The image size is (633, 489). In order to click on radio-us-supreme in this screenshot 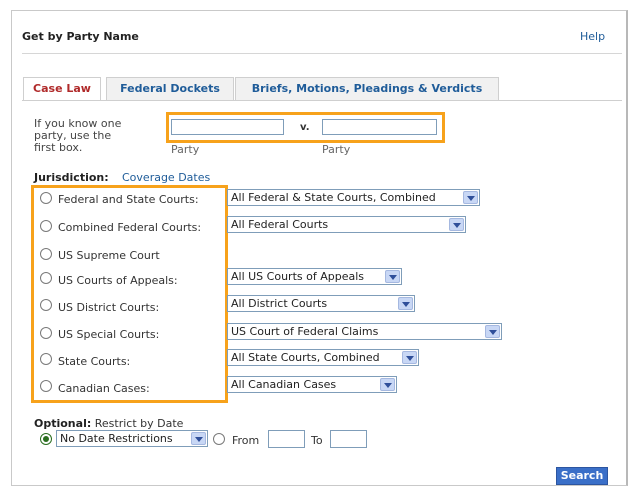, I will do `click(46, 254)`.